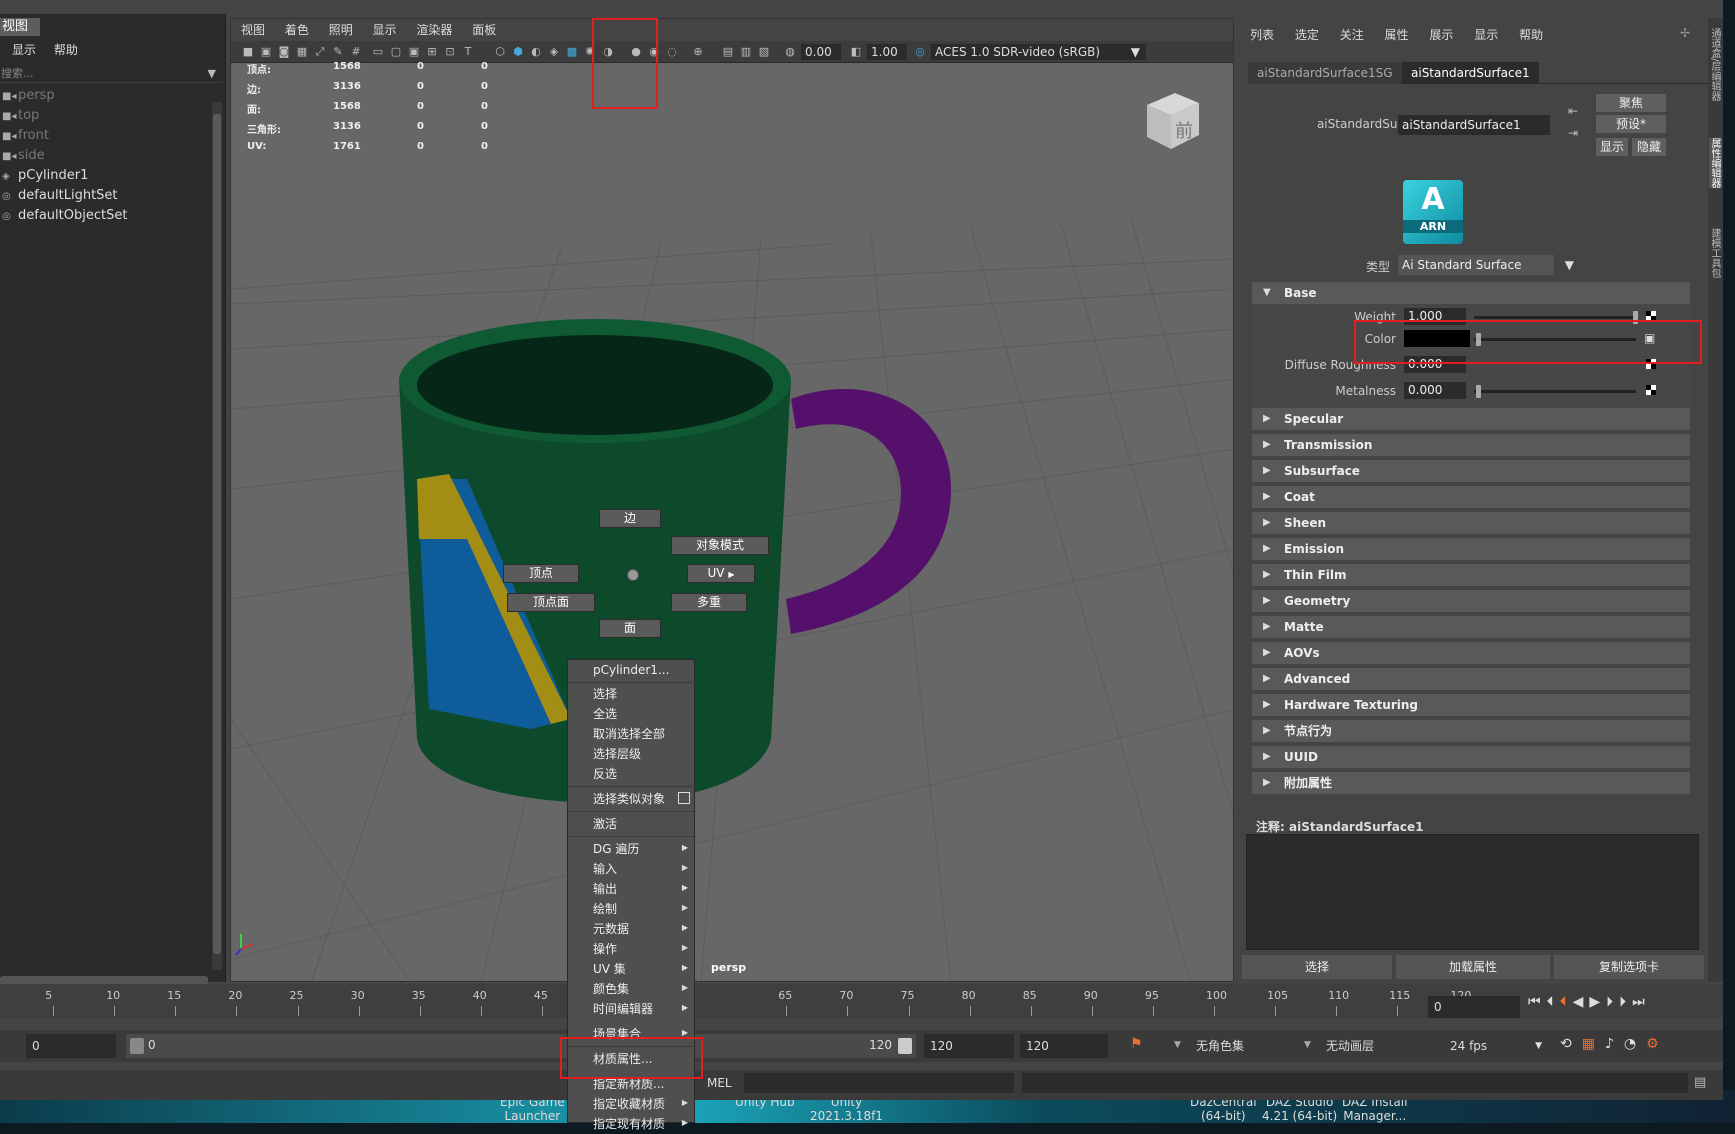  What do you see at coordinates (338, 52) in the screenshot?
I see `grease-pencil-icon: ✎` at bounding box center [338, 52].